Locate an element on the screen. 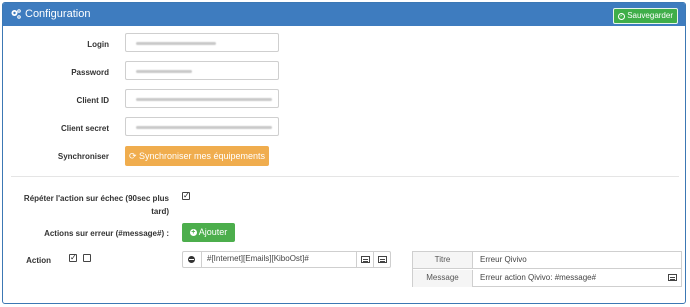 Image resolution: width=690 pixels, height=307 pixels. action-label: Action is located at coordinates (38, 260).